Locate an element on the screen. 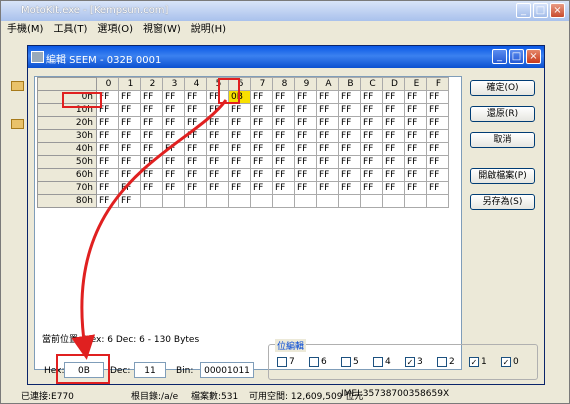 The image size is (570, 404). dialog-close-button: × is located at coordinates (533, 56).